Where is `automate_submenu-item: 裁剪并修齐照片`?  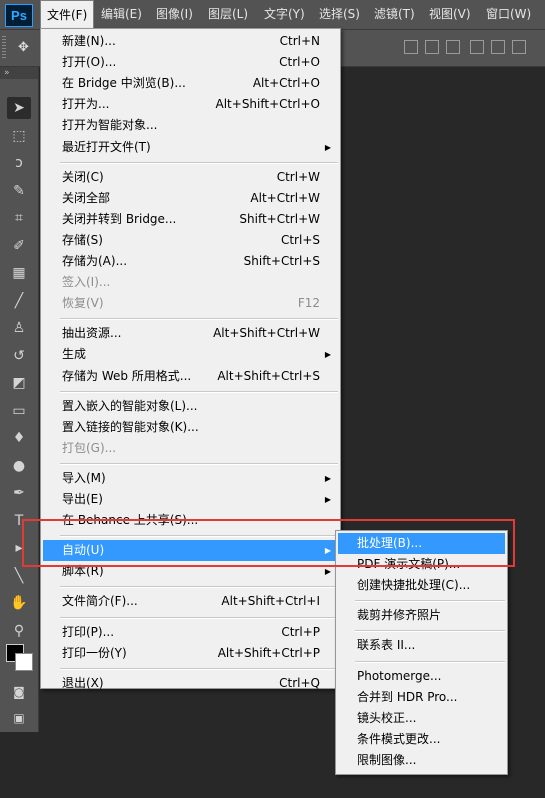 automate_submenu-item: 裁剪并修齐照片 is located at coordinates (421, 615).